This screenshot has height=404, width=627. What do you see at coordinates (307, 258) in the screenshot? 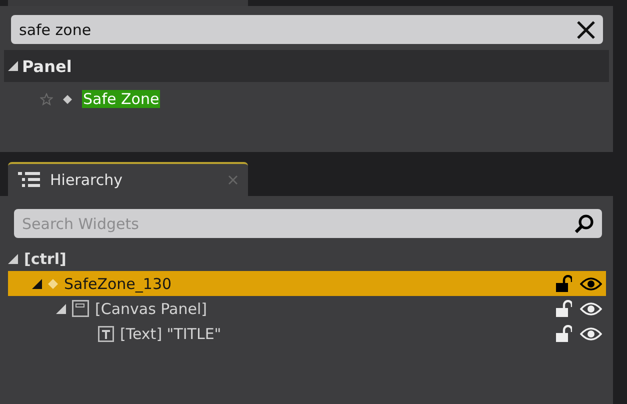
I see `tree-row: [ctrl]` at bounding box center [307, 258].